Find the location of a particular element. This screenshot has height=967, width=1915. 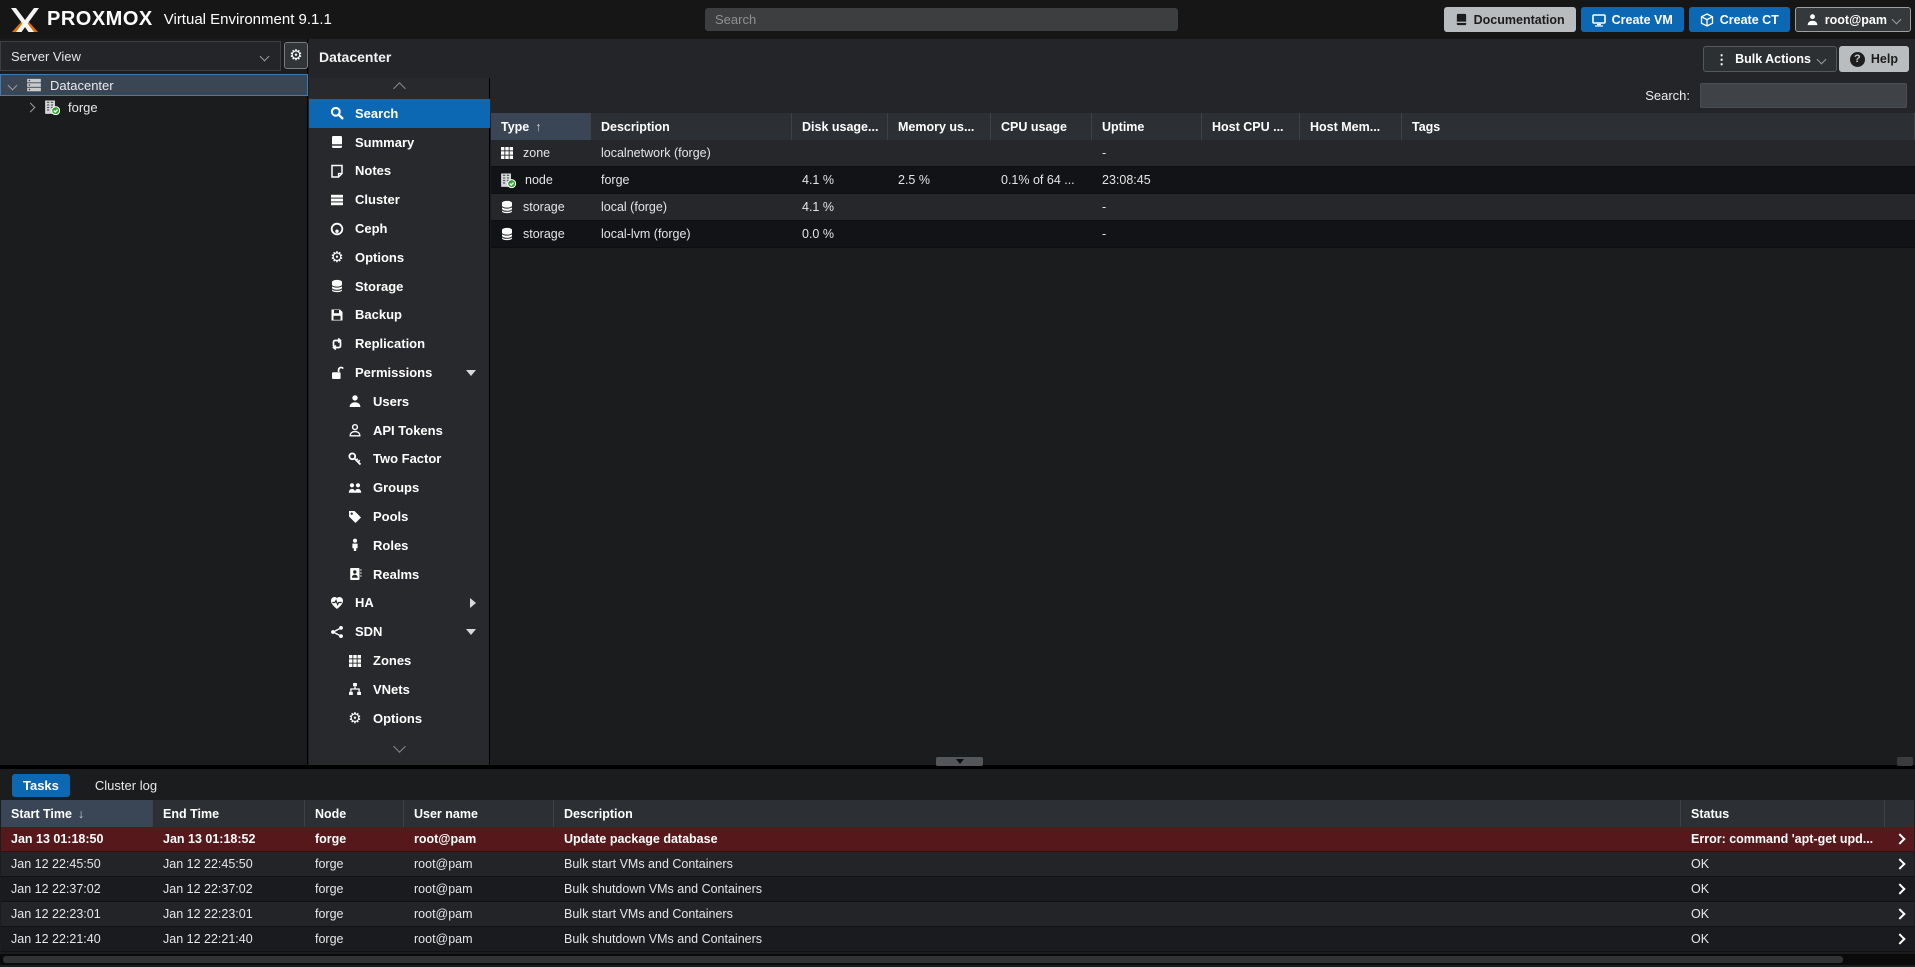

nav-item-sdn: SDN is located at coordinates (399, 631).